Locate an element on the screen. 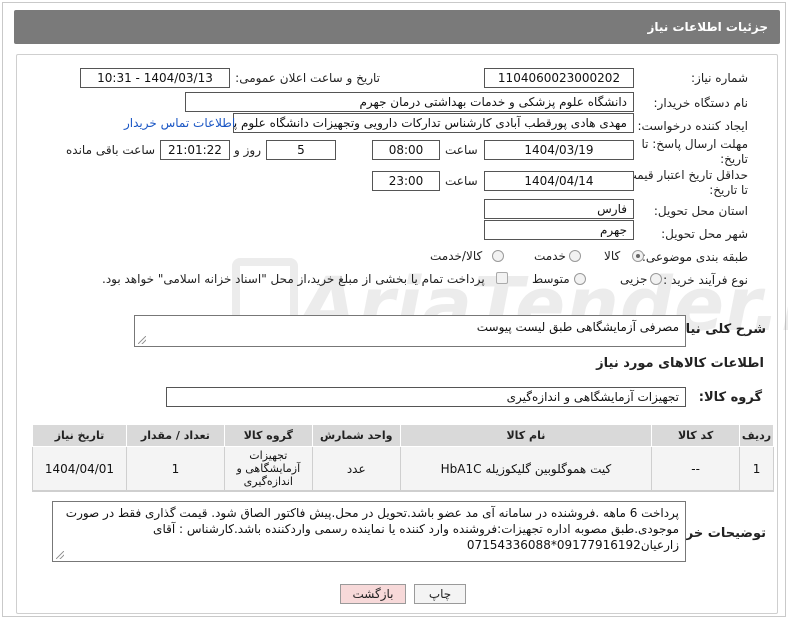 Image resolution: width=788 pixels, height=619 pixels. validity-time-field: 23:00 is located at coordinates (406, 181).